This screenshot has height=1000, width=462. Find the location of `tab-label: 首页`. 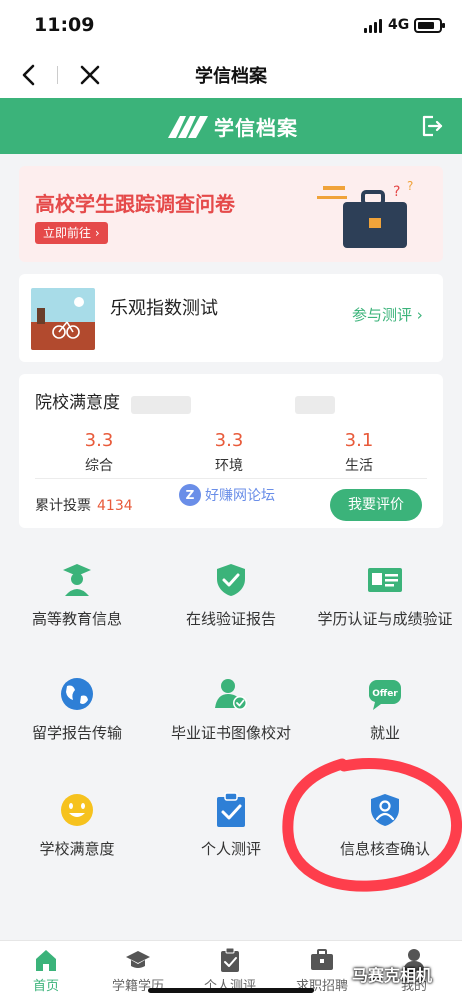

tab-label: 首页 is located at coordinates (45, 986).